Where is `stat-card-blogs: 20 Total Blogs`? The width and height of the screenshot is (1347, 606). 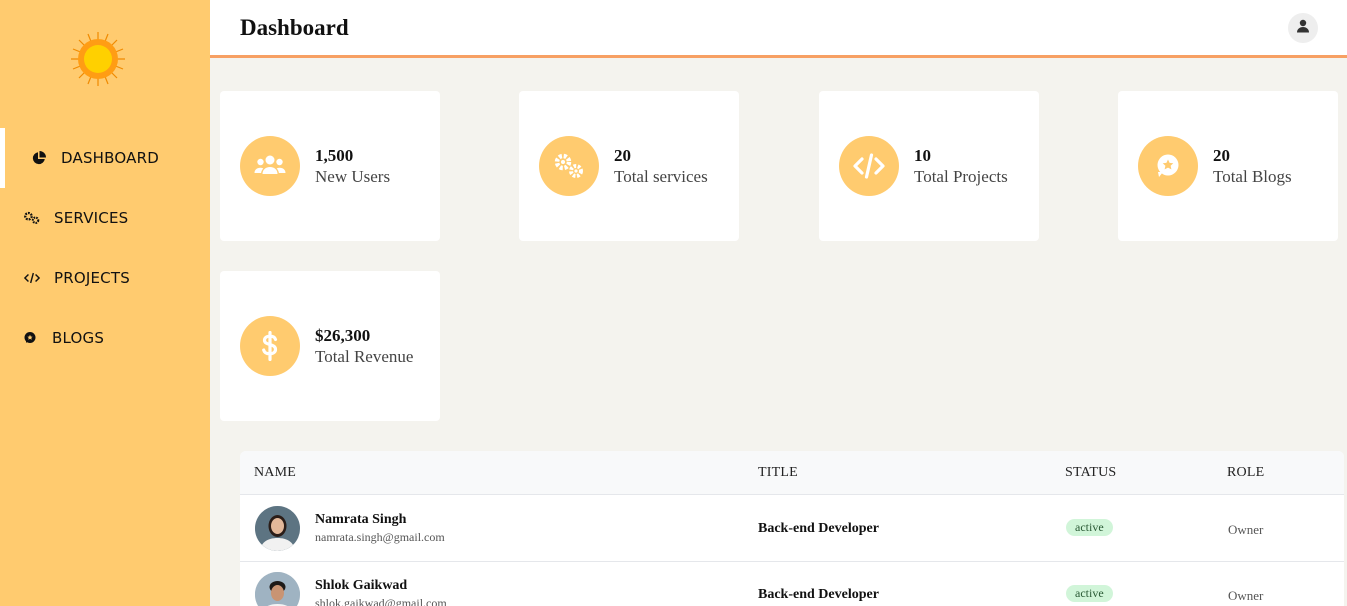 stat-card-blogs: 20 Total Blogs is located at coordinates (1228, 166).